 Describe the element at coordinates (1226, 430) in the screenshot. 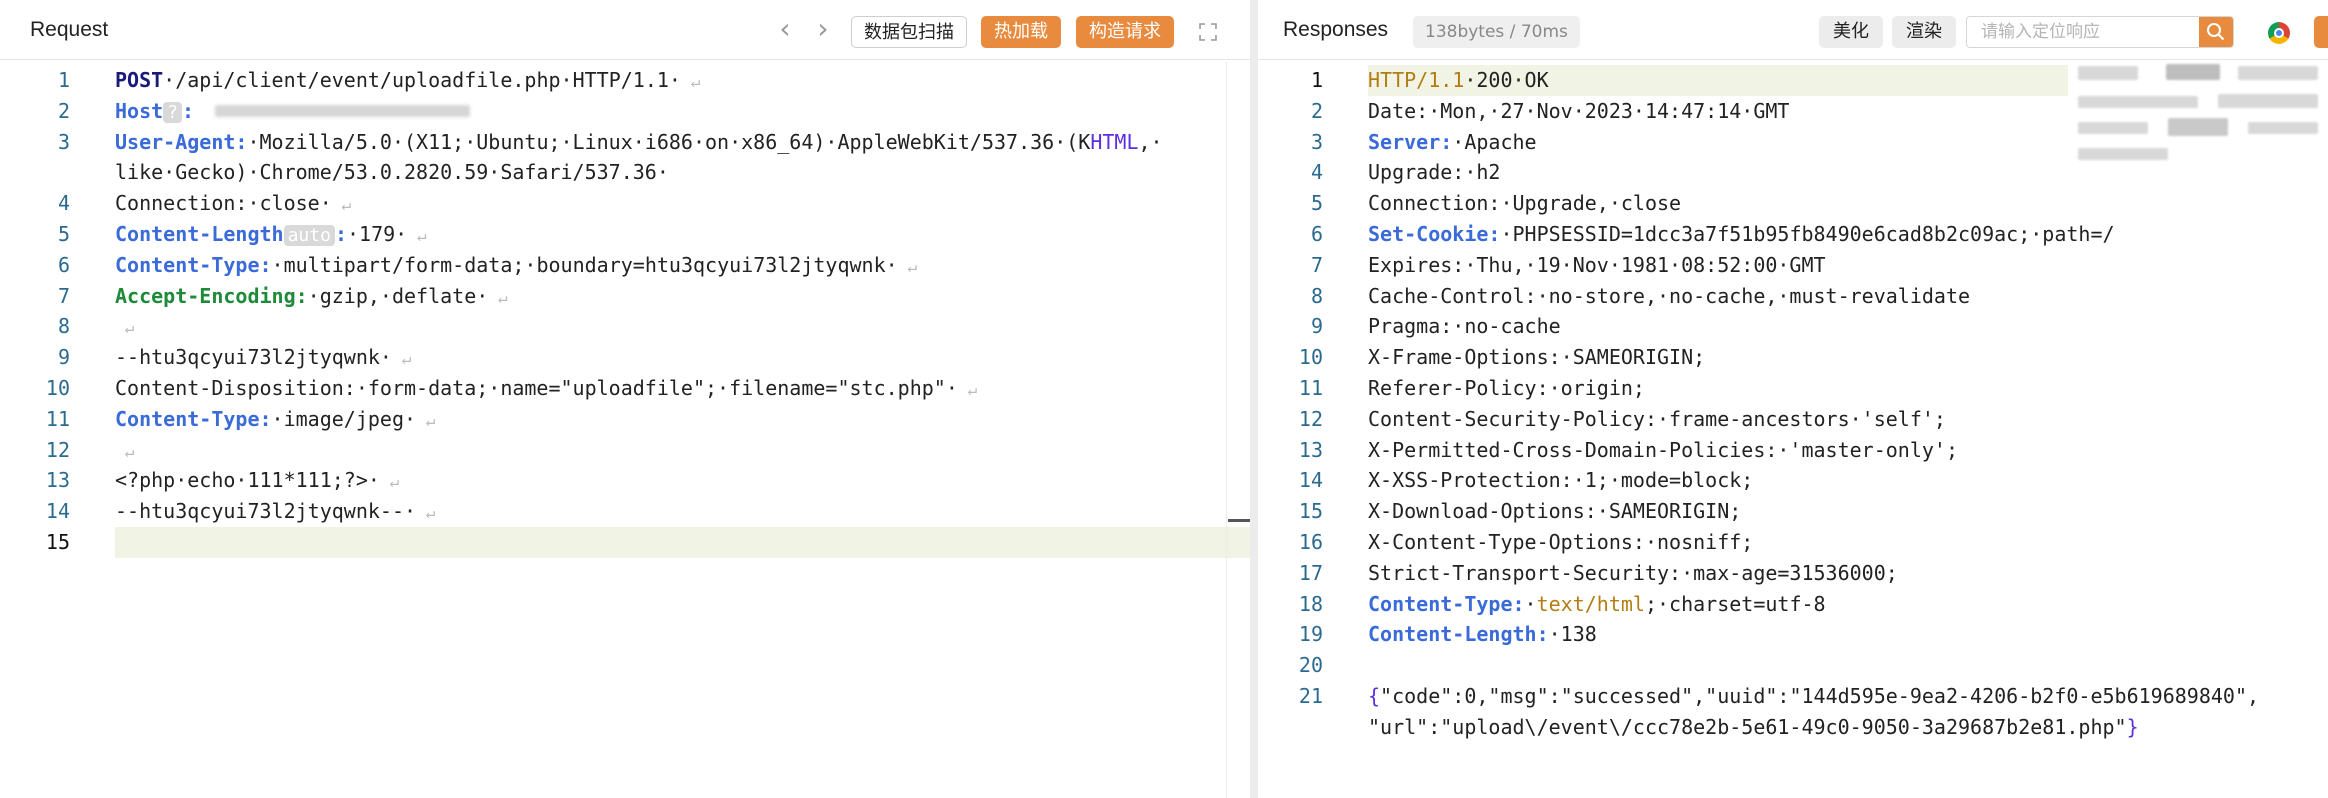

I see `editor-gutter-rule` at that location.